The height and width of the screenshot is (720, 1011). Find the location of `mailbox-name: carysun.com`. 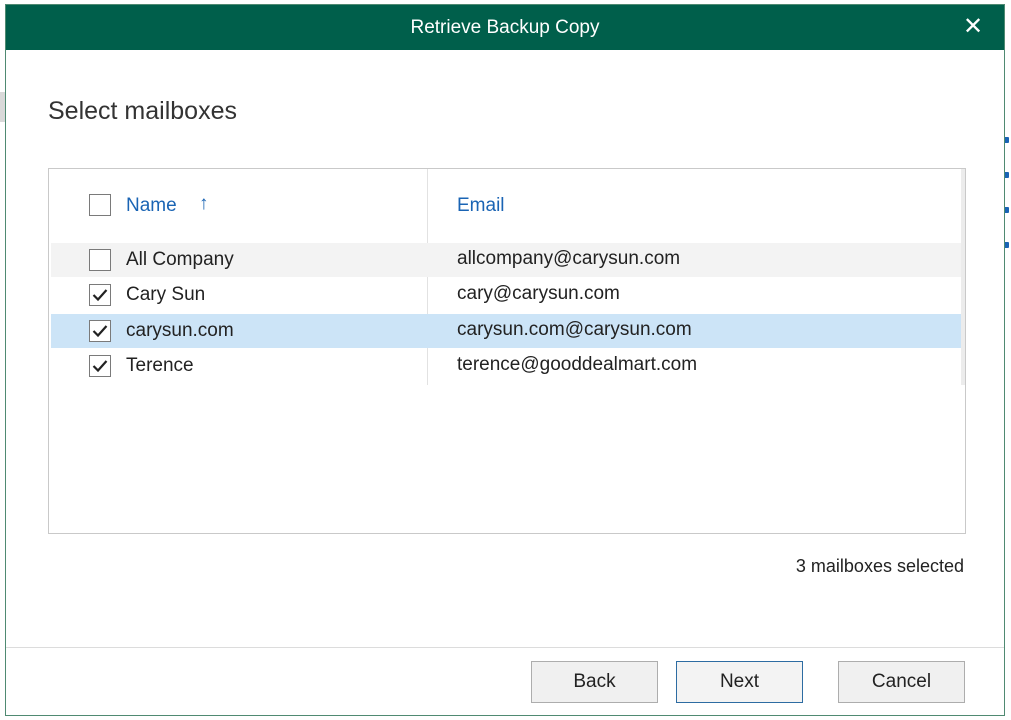

mailbox-name: carysun.com is located at coordinates (180, 330).